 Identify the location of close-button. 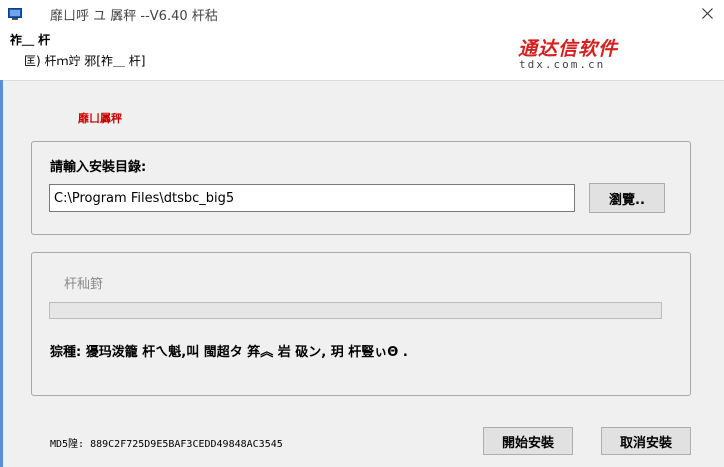
(707, 13).